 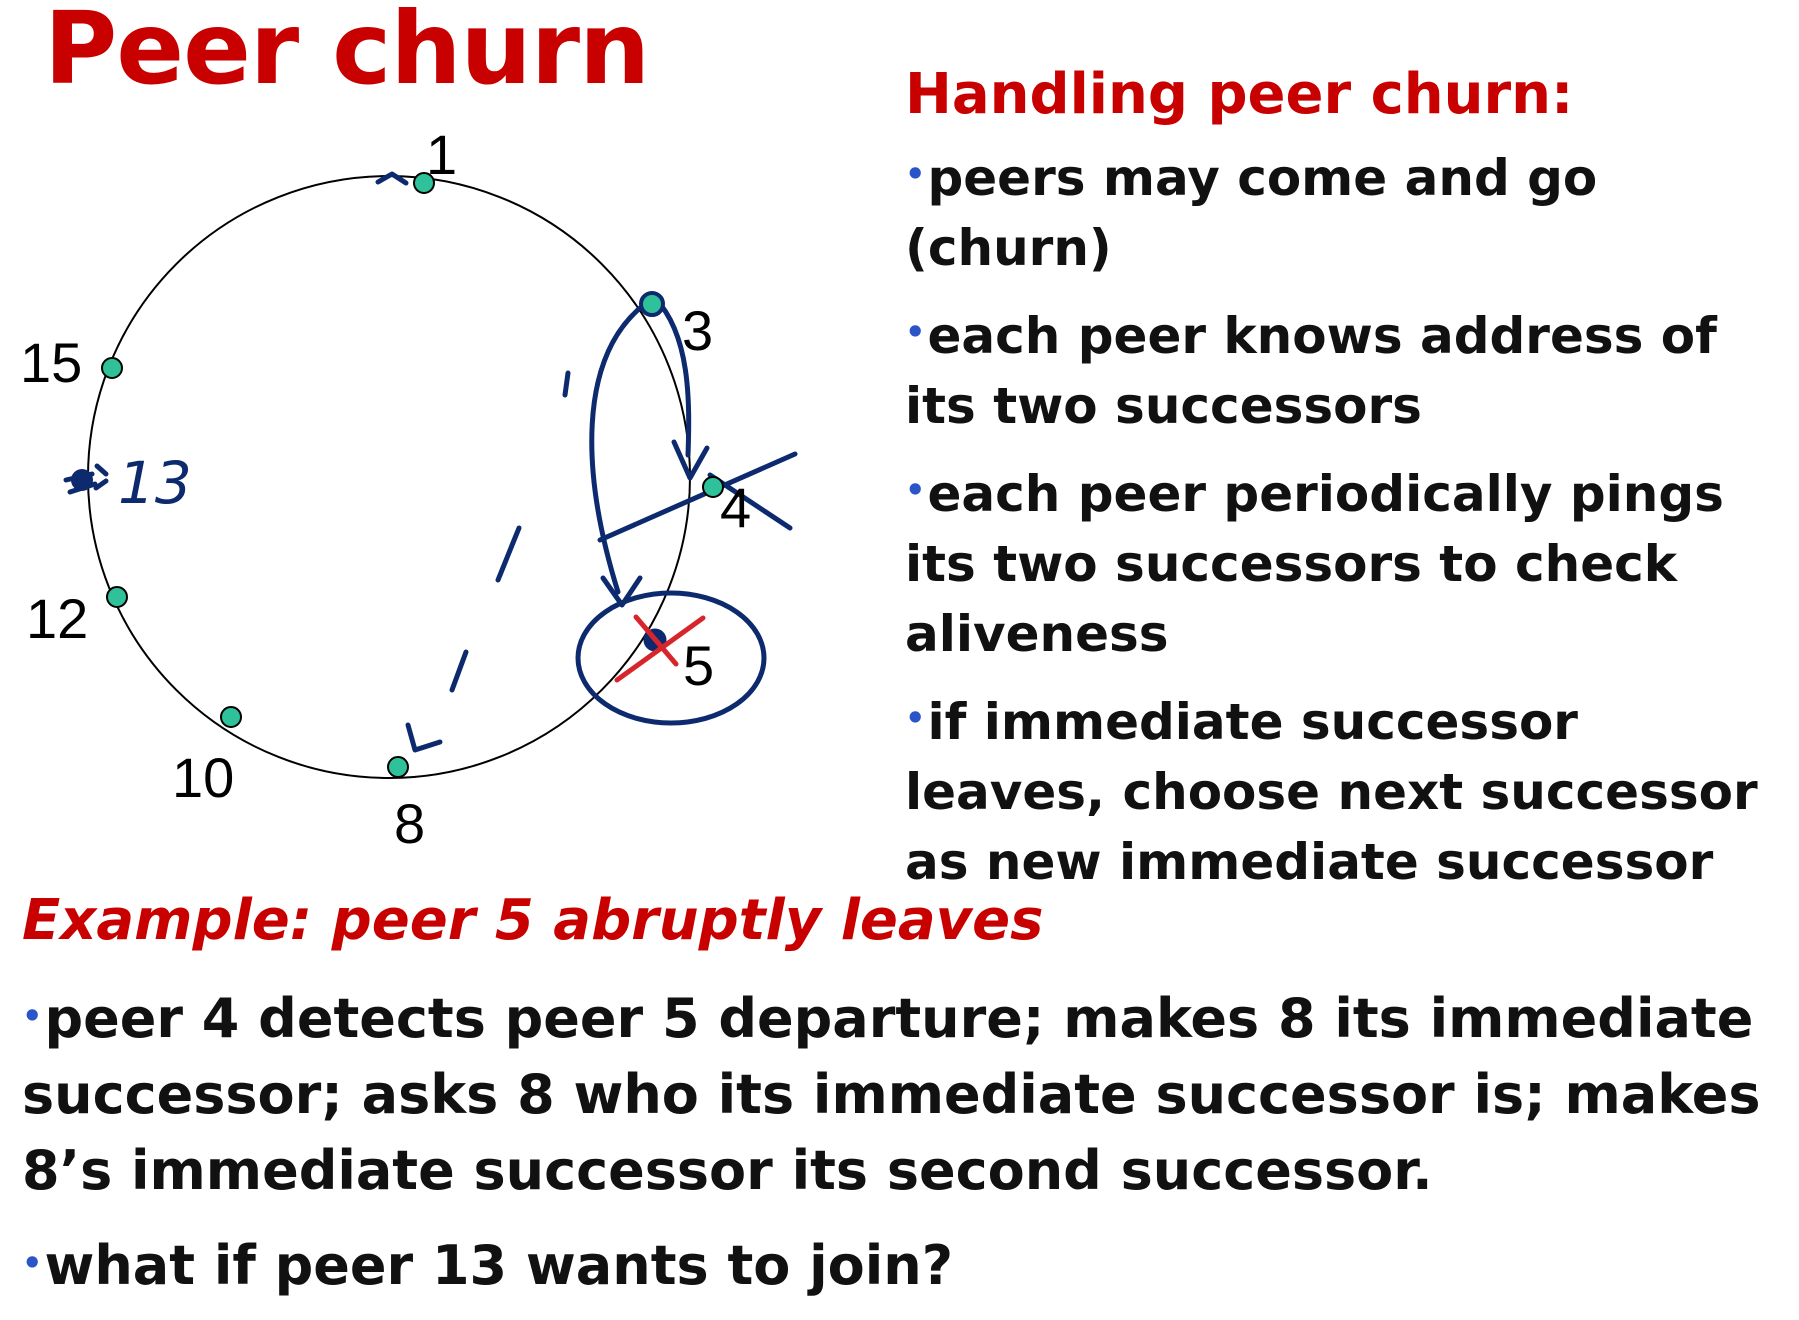 What do you see at coordinates (51, 362) in the screenshot?
I see `ring-node-15-label: 15` at bounding box center [51, 362].